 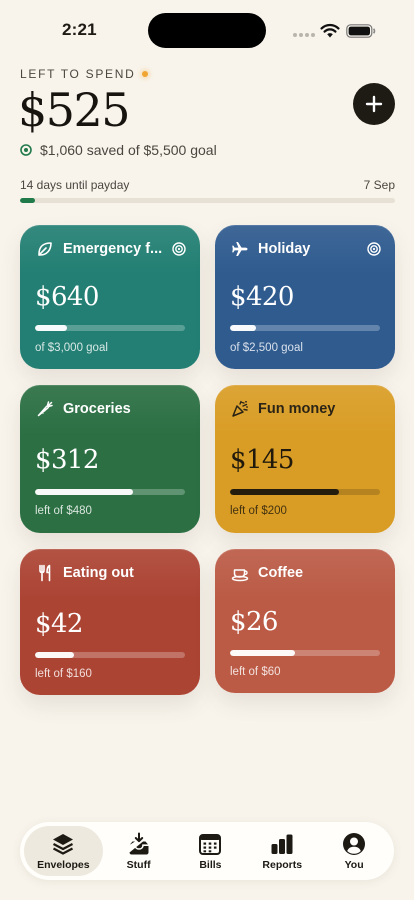 What do you see at coordinates (97, 409) in the screenshot?
I see `envelope-name: Groceries` at bounding box center [97, 409].